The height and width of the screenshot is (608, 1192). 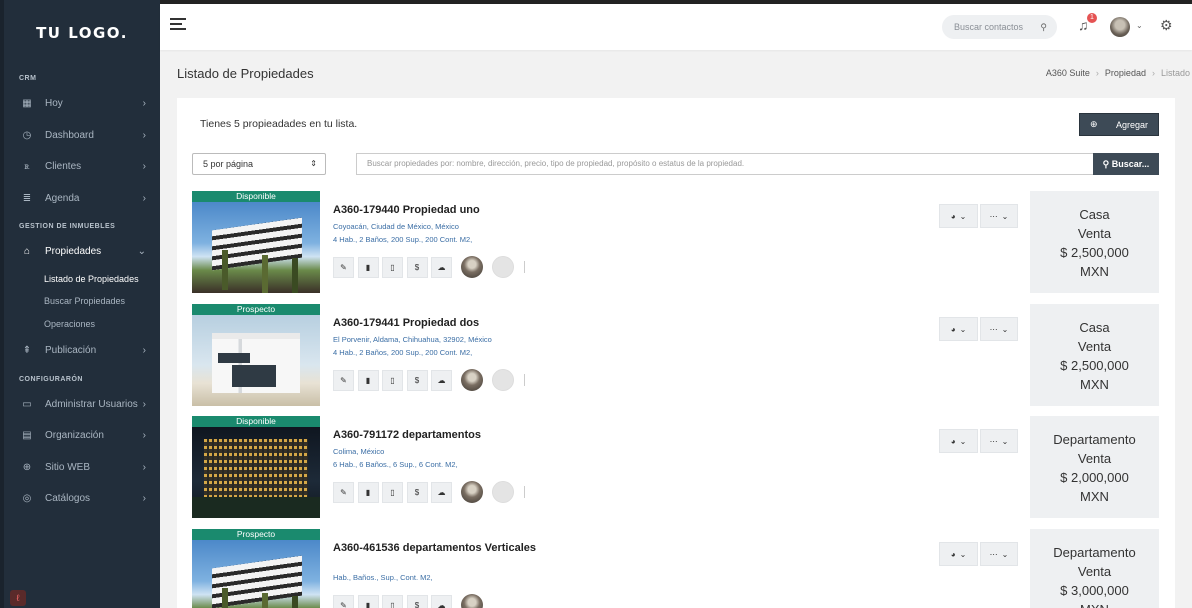 What do you see at coordinates (434, 548) in the screenshot?
I see `property-title: A360-461536 departamentos Verticales` at bounding box center [434, 548].